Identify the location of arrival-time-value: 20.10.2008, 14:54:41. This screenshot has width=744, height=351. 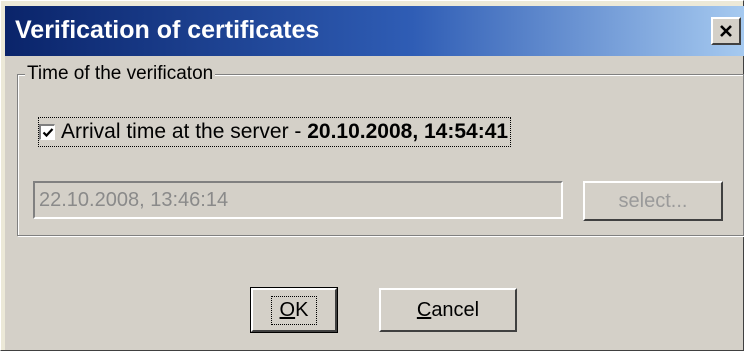
(408, 131).